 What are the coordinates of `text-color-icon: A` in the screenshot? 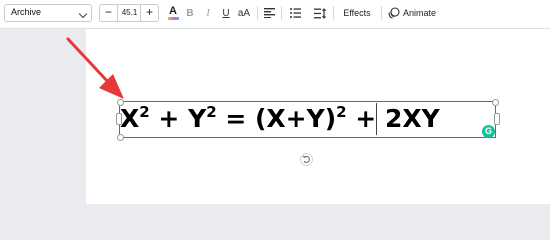 It's located at (173, 11).